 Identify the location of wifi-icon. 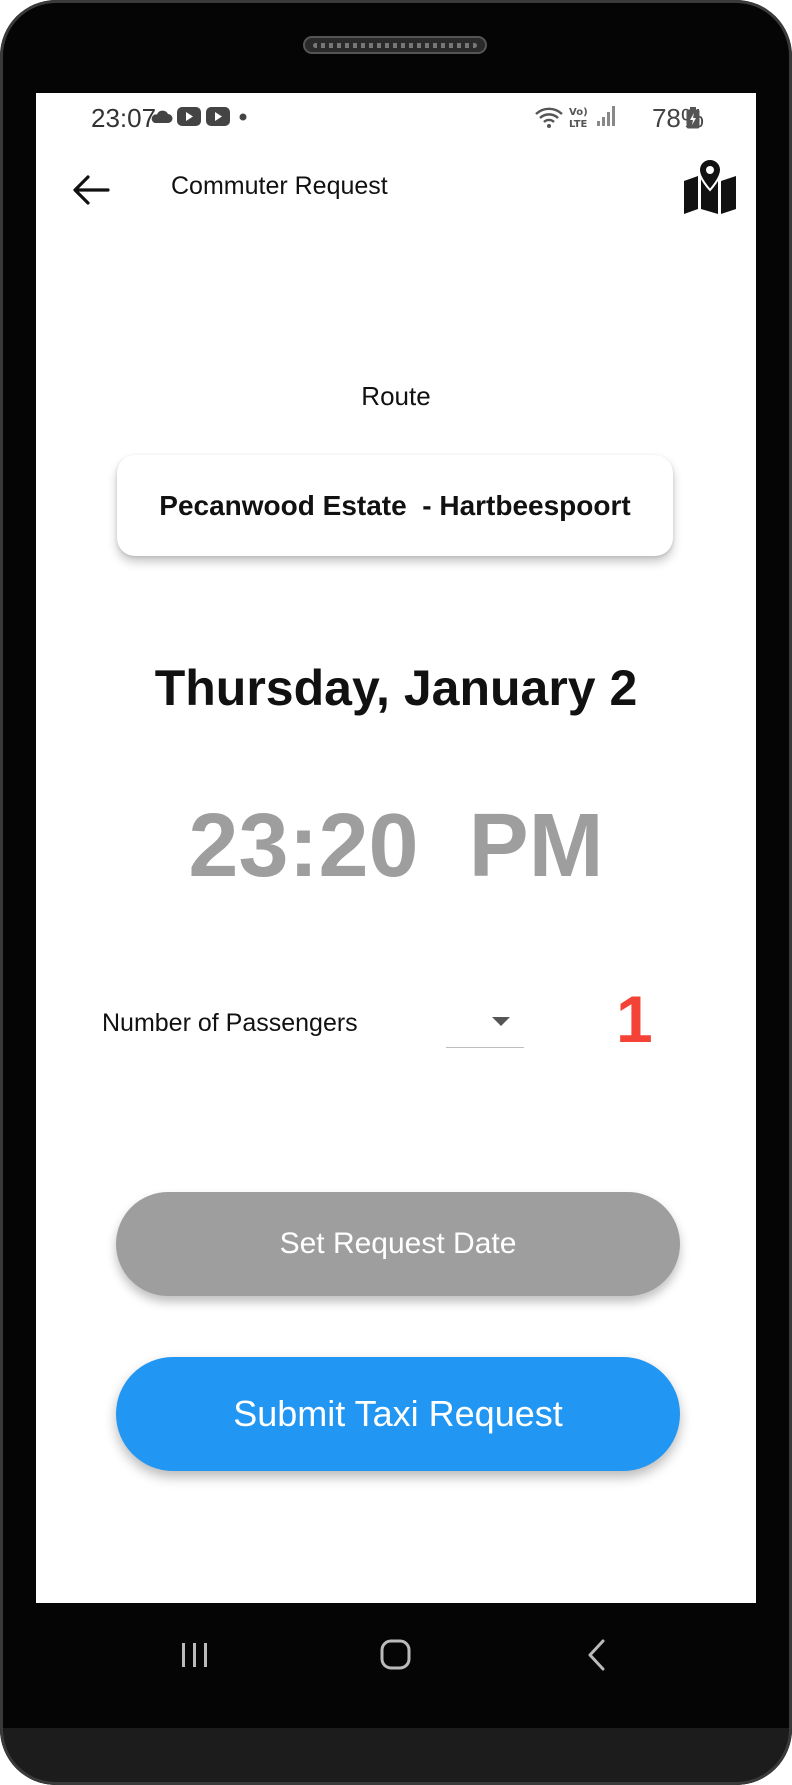
(549, 117).